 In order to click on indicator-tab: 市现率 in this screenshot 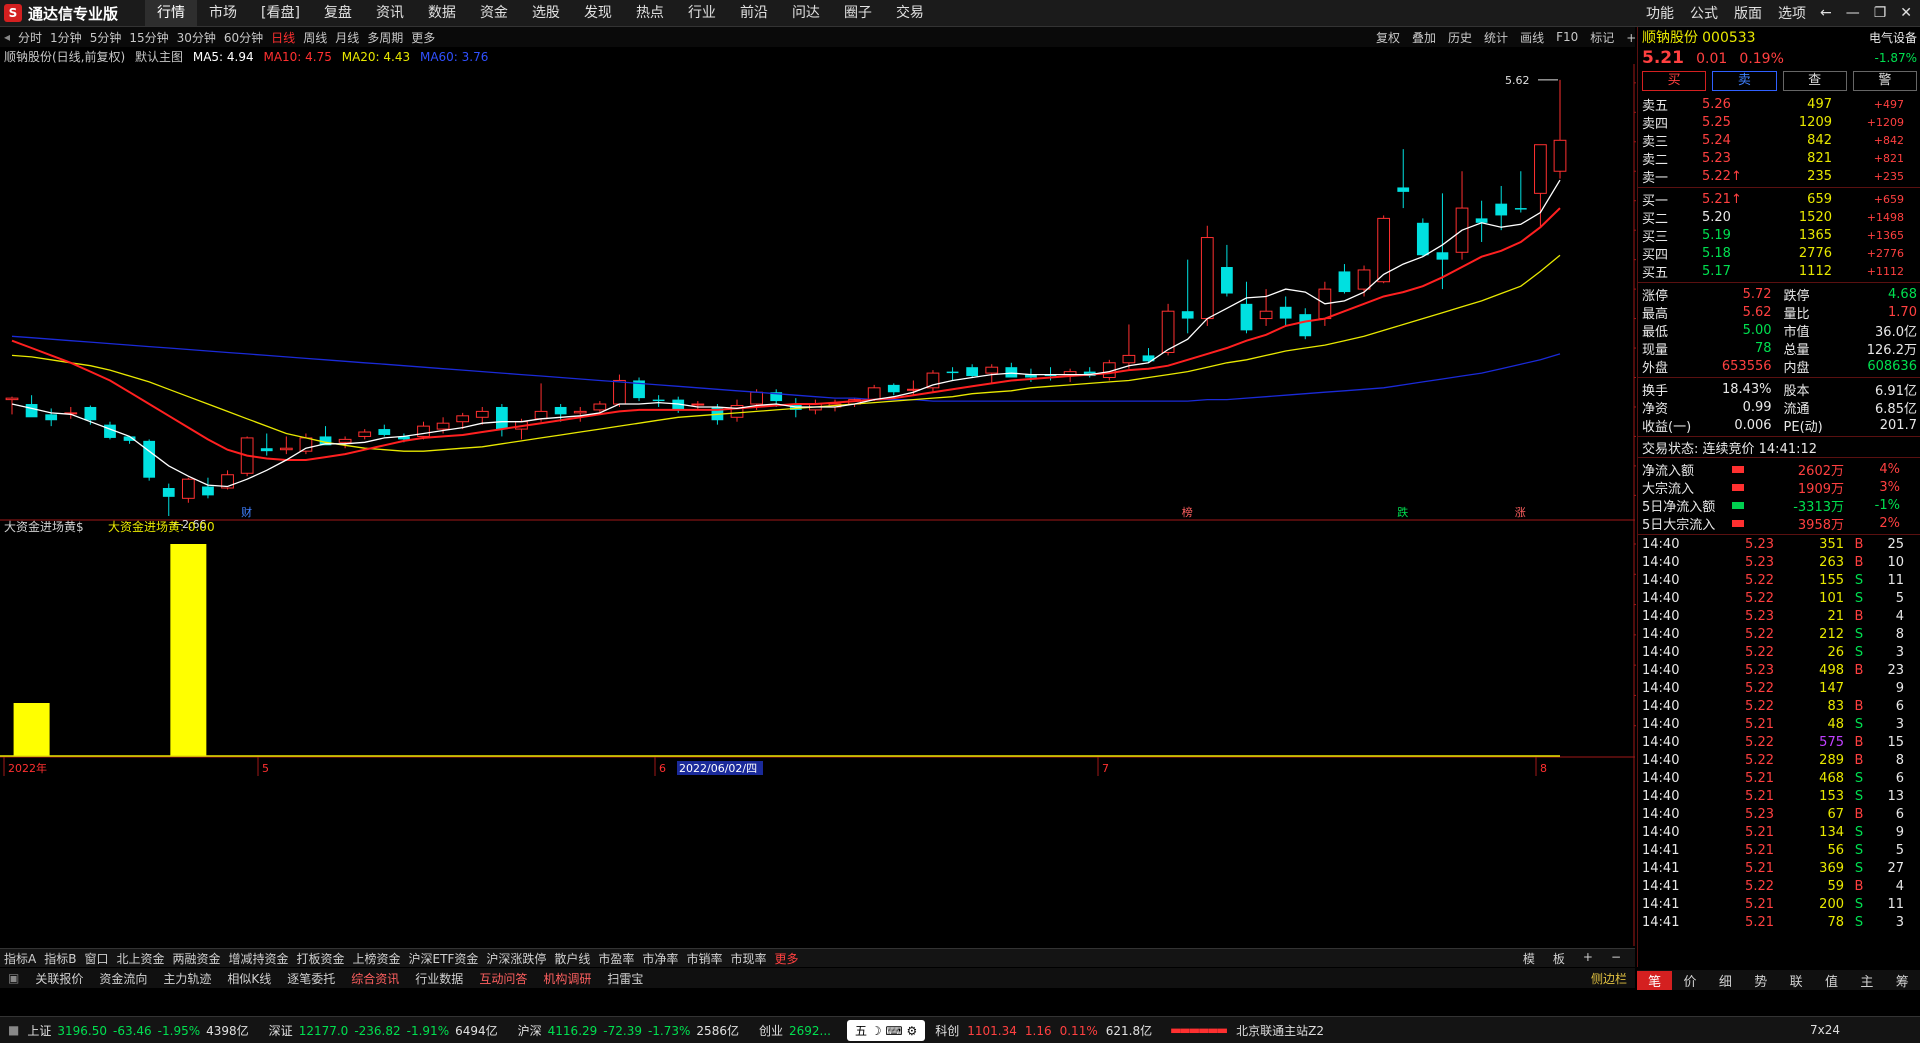, I will do `click(748, 958)`.